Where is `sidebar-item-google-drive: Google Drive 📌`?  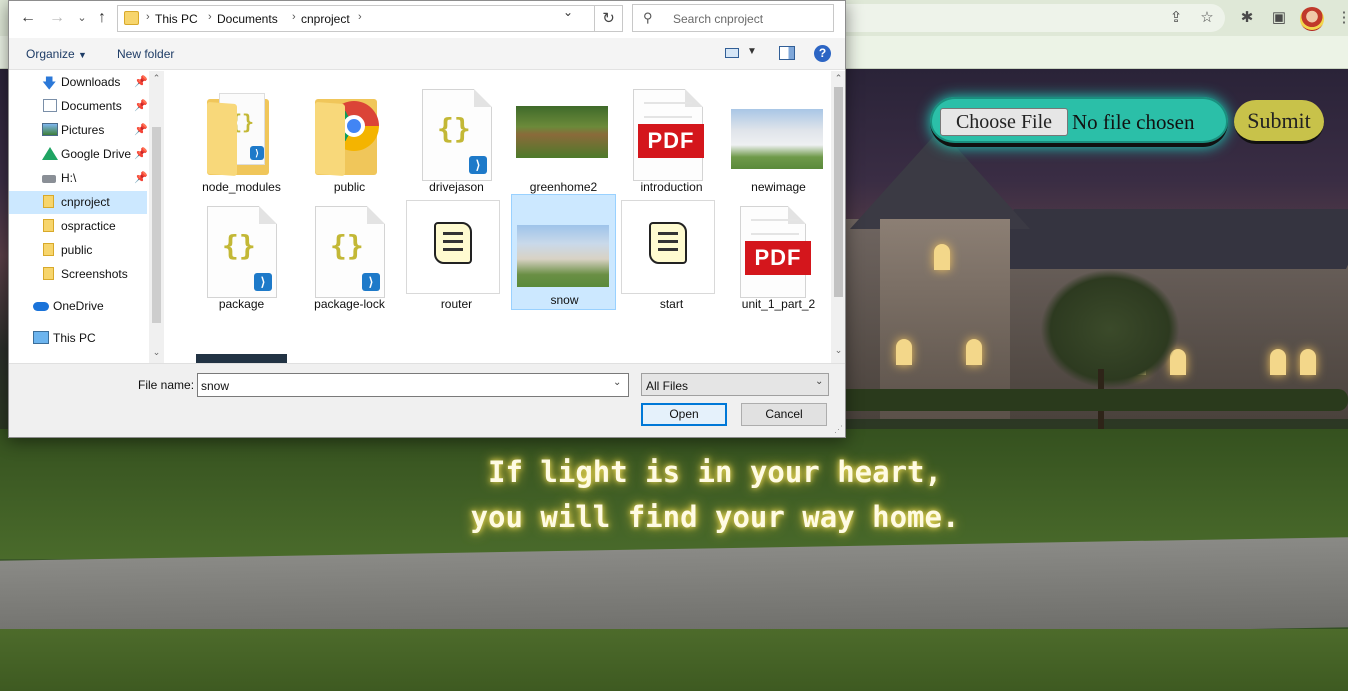 sidebar-item-google-drive: Google Drive 📌 is located at coordinates (78, 154).